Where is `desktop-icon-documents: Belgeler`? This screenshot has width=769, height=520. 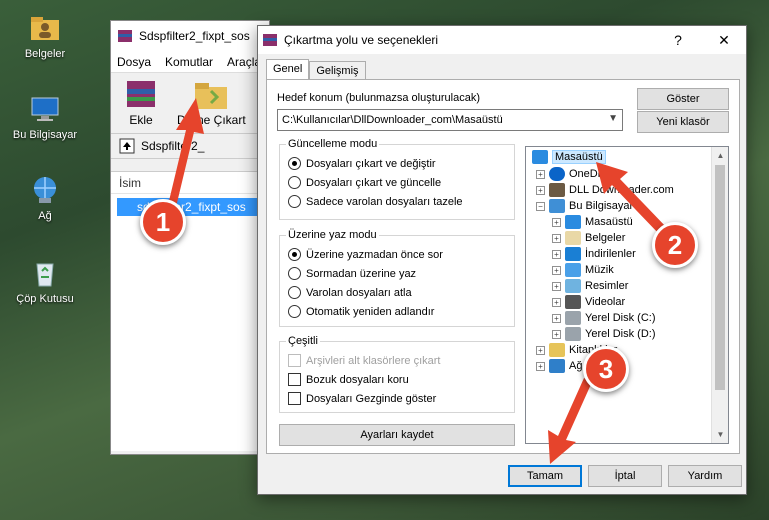
desktop-icon-documents: Belgeler is located at coordinates (45, 36).